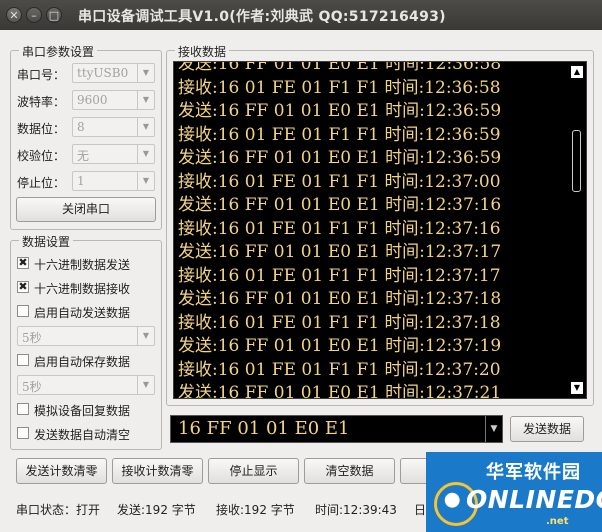 Image resolution: width=602 pixels, height=532 pixels. What do you see at coordinates (340, 299) in the screenshot?
I see `log-line: 发送:16 FF 01 01 E0 E1 时间:12:37:18` at bounding box center [340, 299].